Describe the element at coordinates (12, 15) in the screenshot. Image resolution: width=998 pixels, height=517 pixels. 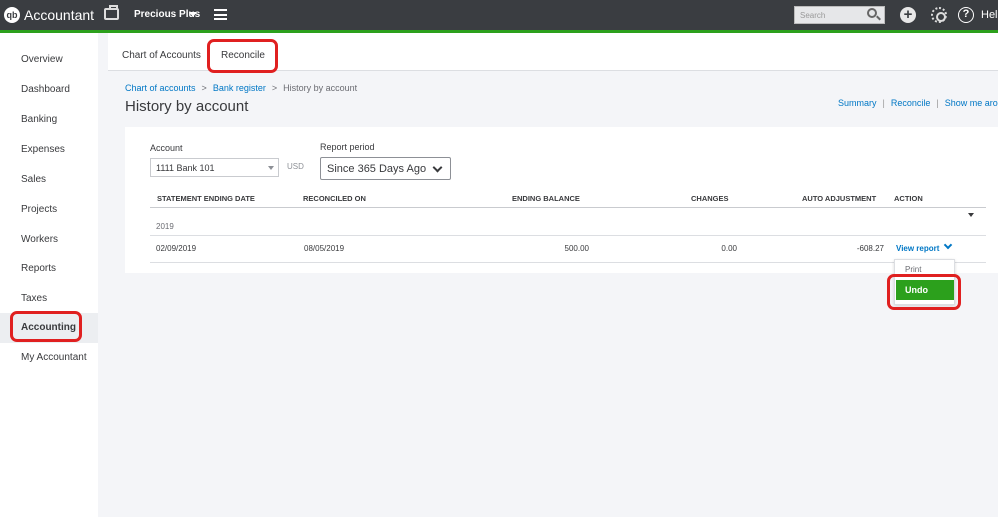
I see `quickbooks-logo-icon: qb` at that location.